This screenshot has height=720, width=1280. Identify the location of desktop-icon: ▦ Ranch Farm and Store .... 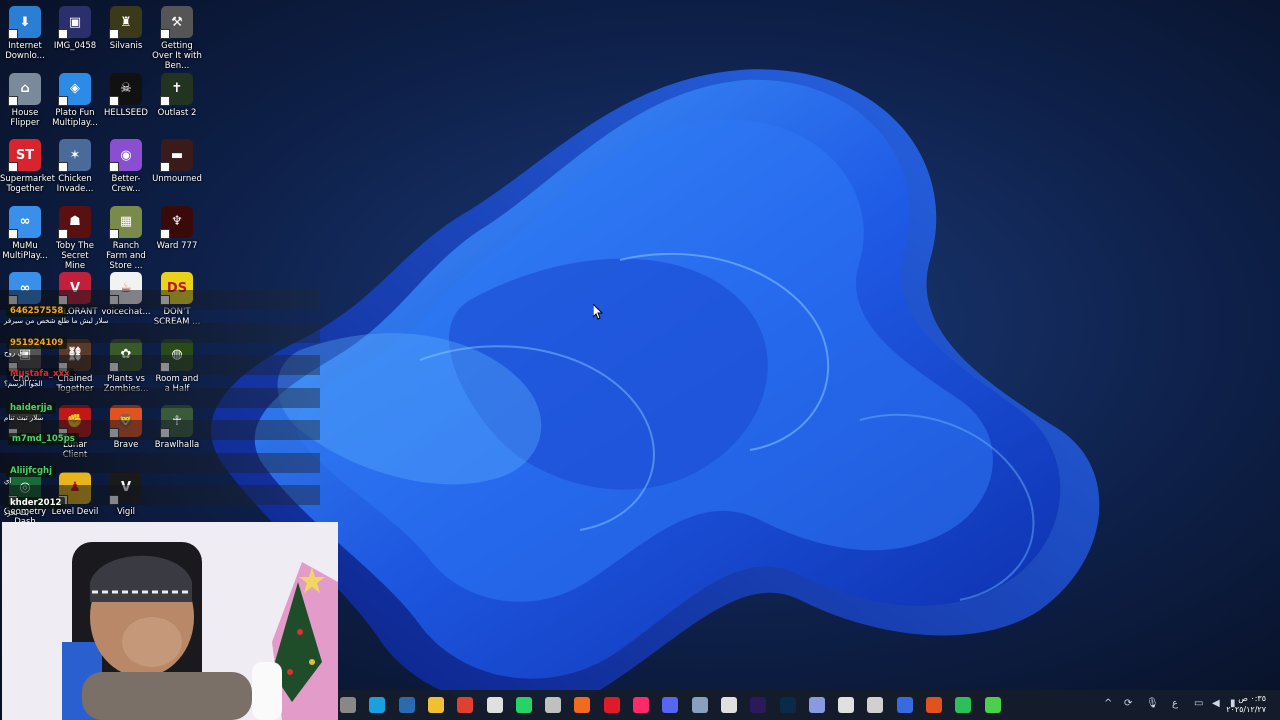
(126, 236).